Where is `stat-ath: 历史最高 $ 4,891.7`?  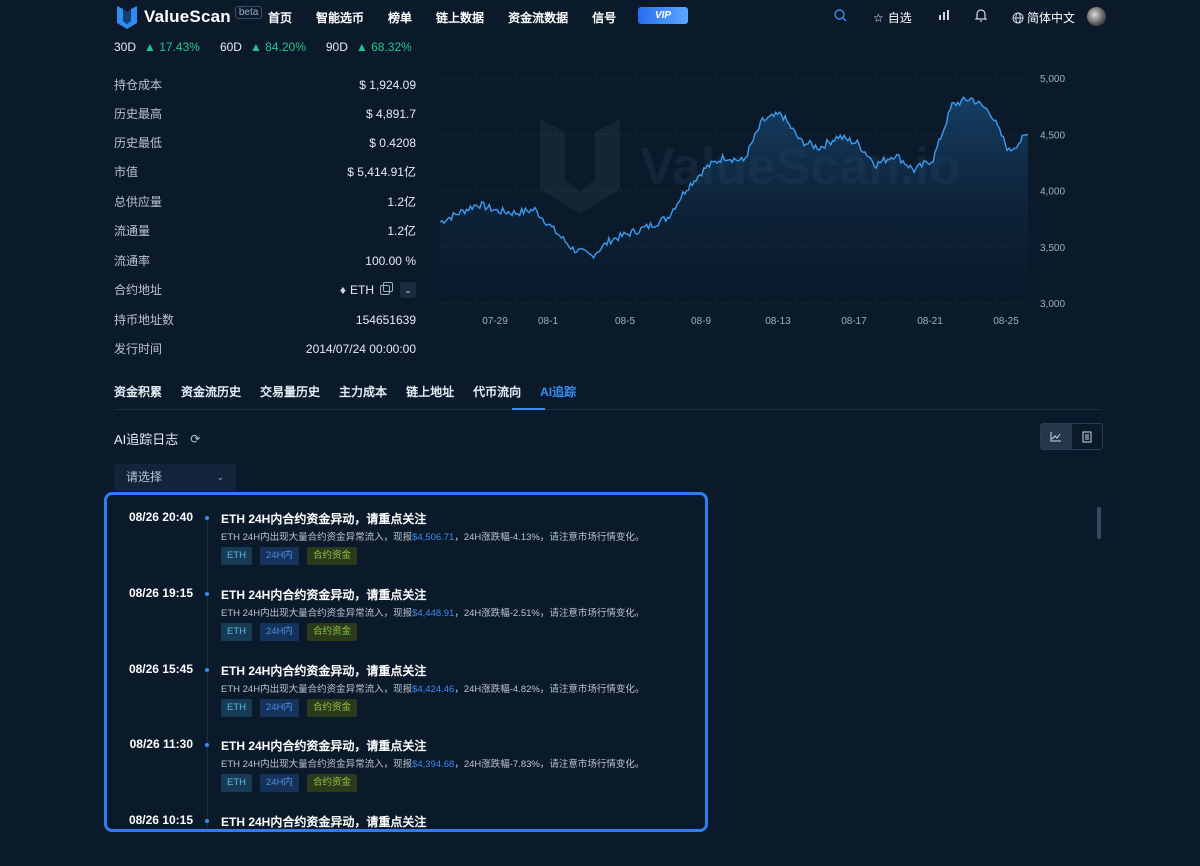 stat-ath: 历史最高 $ 4,891.7 is located at coordinates (265, 114).